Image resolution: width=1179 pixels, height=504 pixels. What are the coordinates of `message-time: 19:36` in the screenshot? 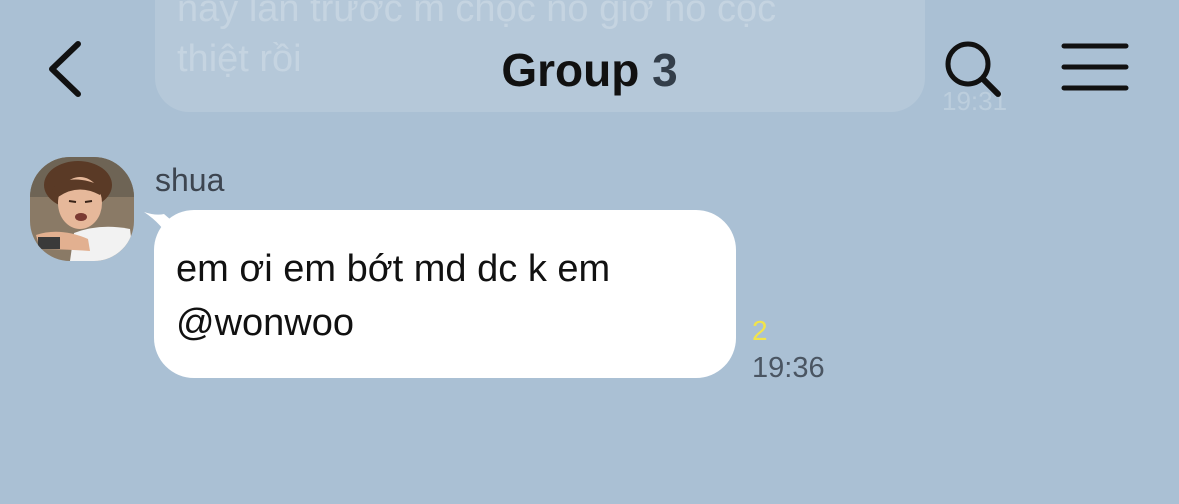 It's located at (788, 368).